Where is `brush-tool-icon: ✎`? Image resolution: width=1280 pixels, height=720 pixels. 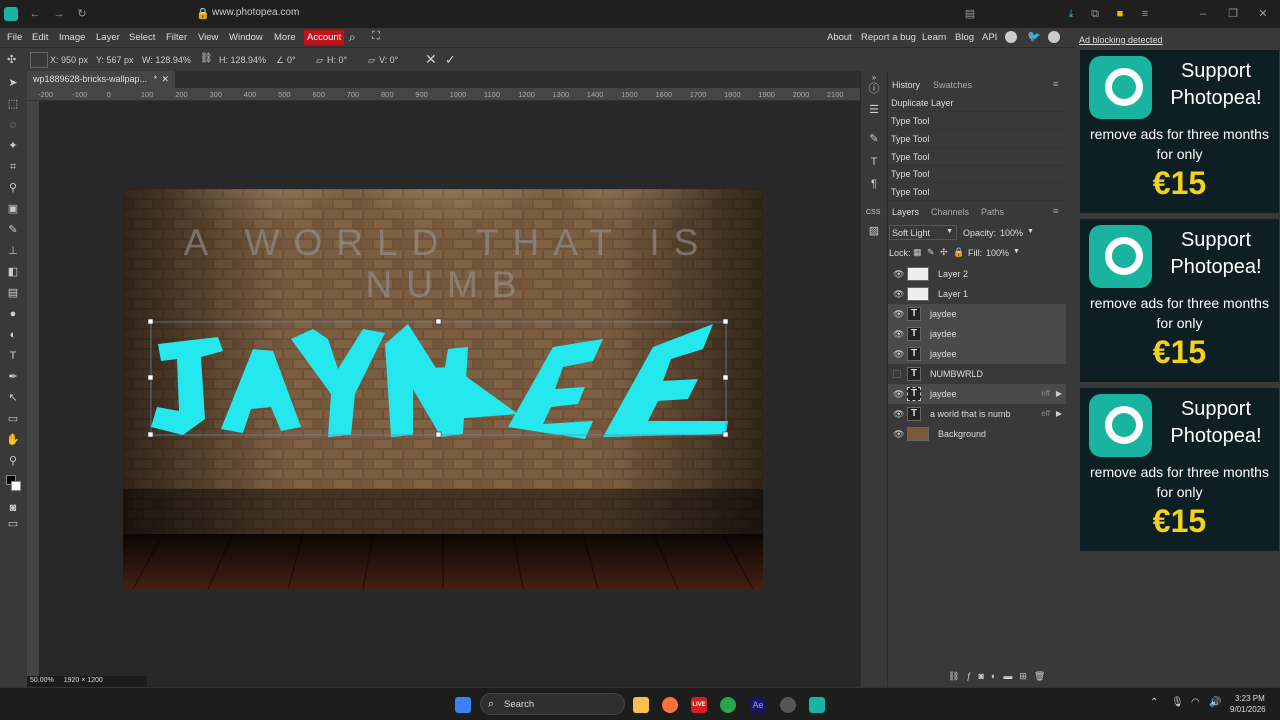 brush-tool-icon: ✎ is located at coordinates (13, 230).